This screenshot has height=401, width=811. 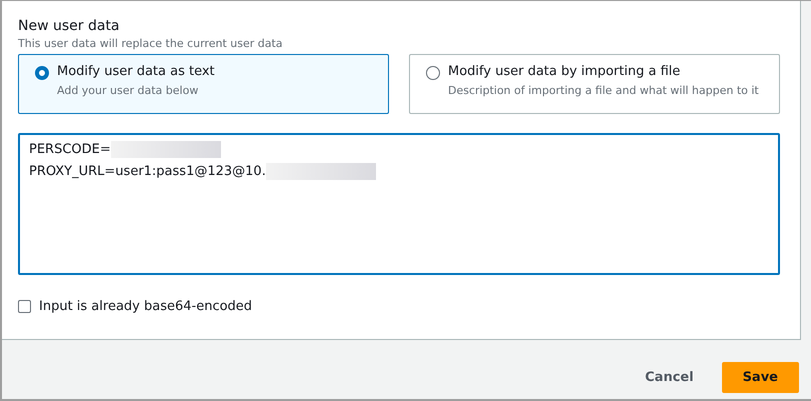 What do you see at coordinates (136, 71) in the screenshot?
I see `option-label: Modify user data as text` at bounding box center [136, 71].